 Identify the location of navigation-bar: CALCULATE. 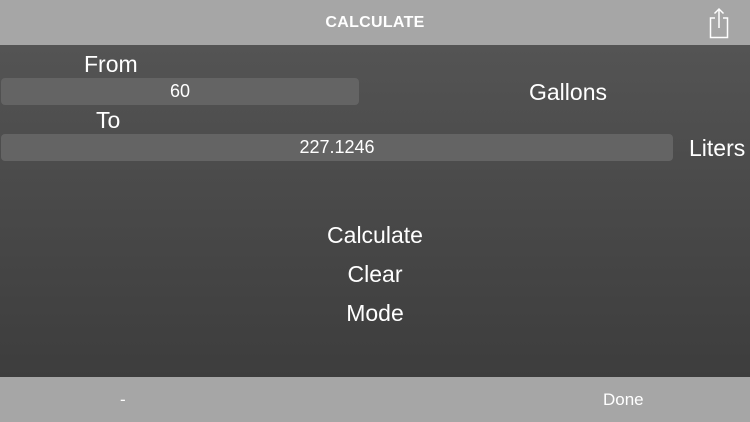
(375, 22).